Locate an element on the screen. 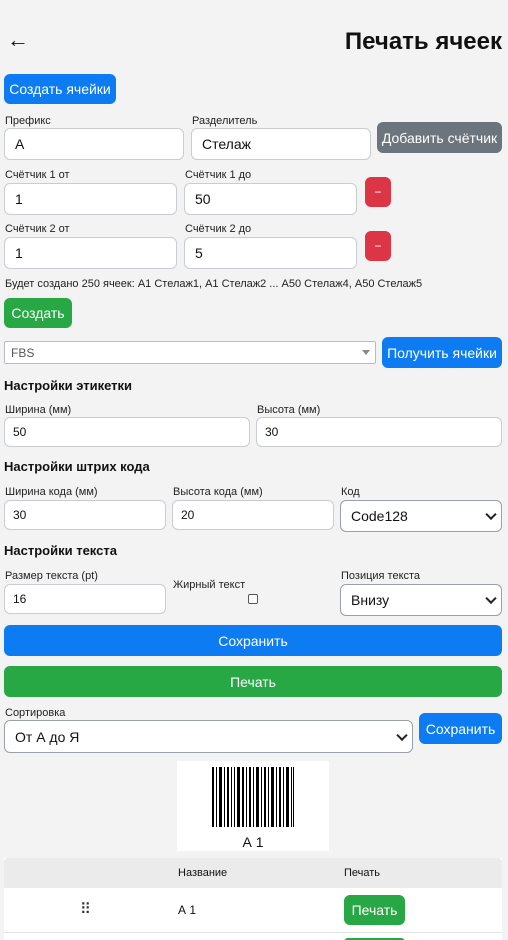 The image size is (508, 940). create-button: Создать is located at coordinates (38, 313).